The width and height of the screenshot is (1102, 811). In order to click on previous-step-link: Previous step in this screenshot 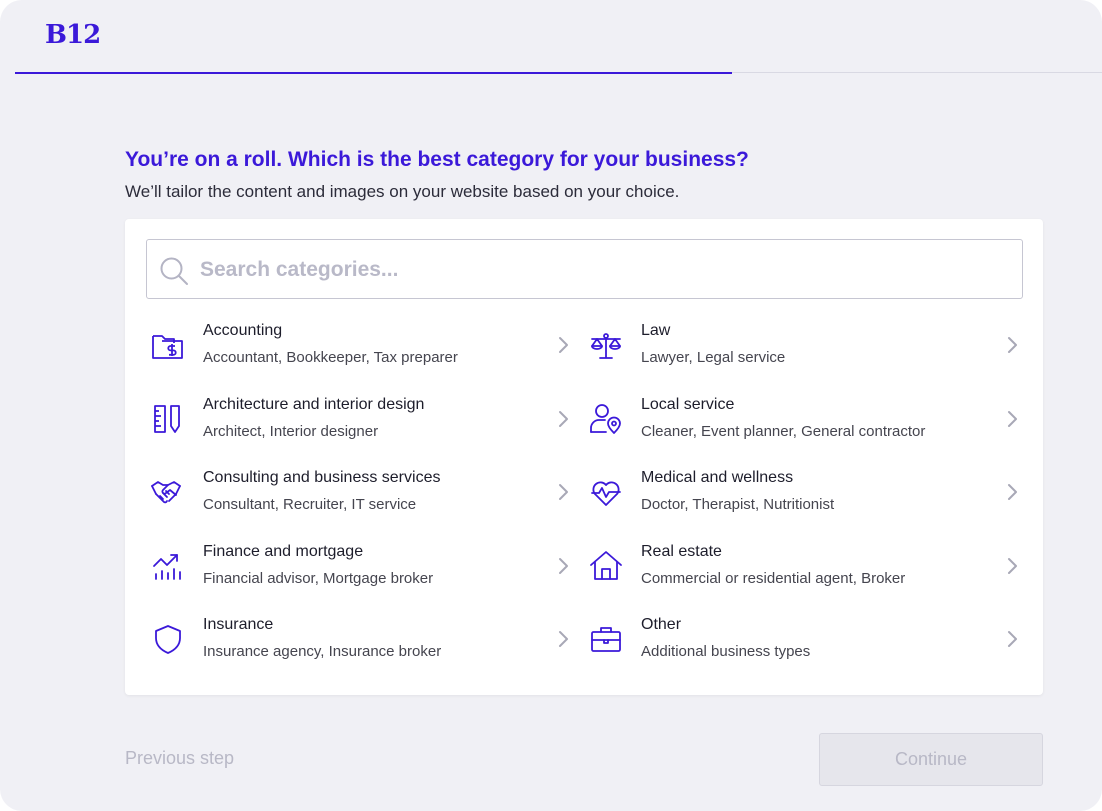, I will do `click(179, 758)`.